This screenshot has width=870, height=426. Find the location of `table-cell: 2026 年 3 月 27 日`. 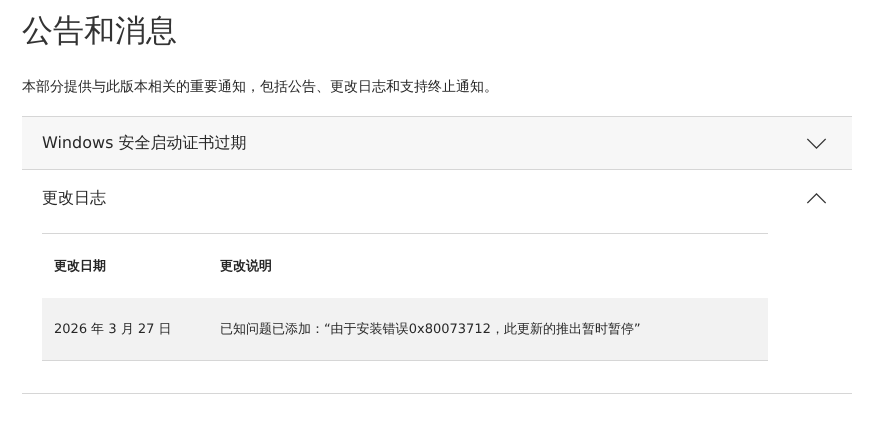

table-cell: 2026 年 3 月 27 日 is located at coordinates (125, 329).